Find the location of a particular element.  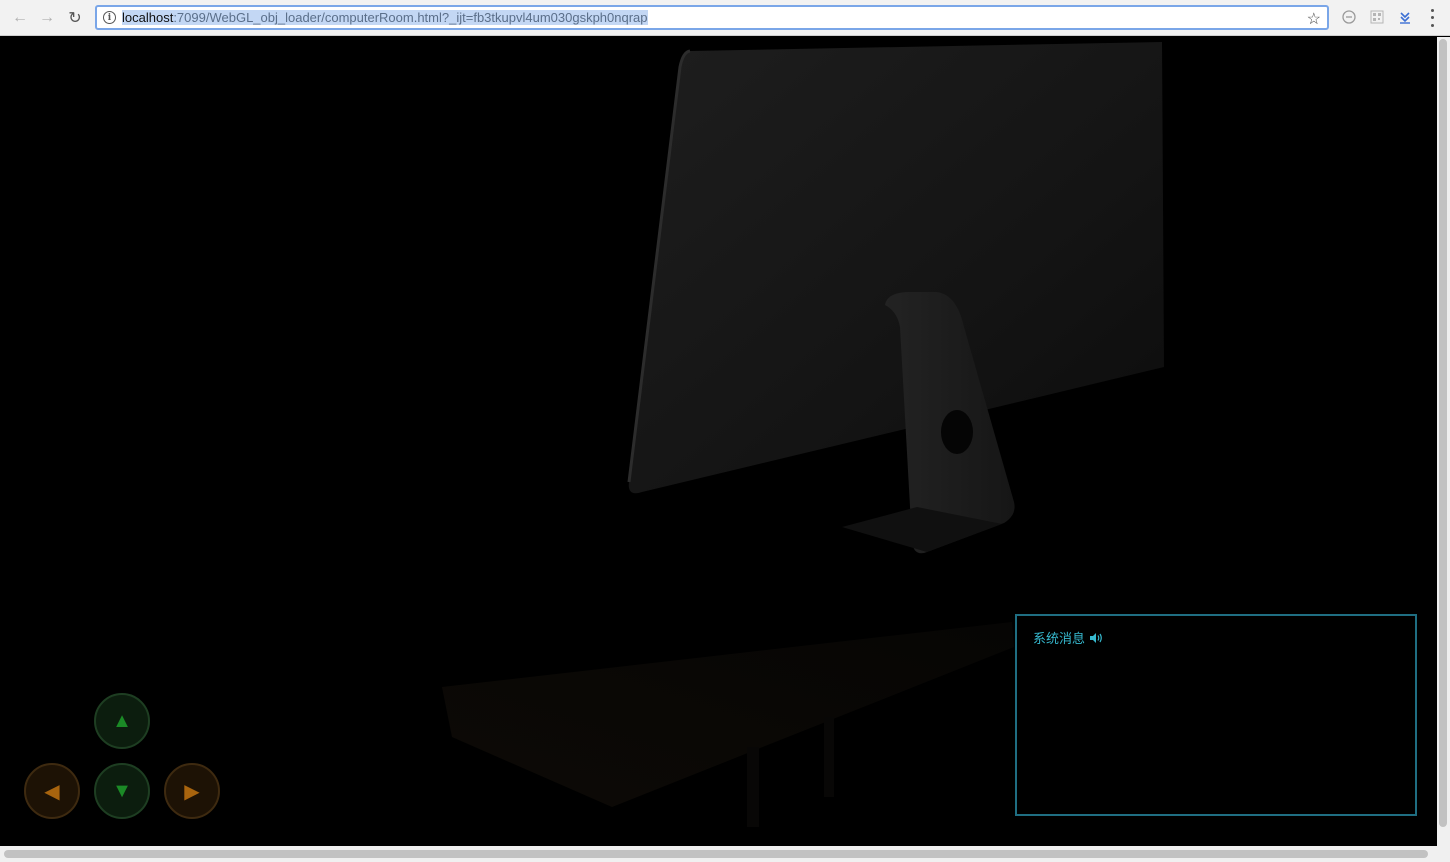

move-backward-button: ▼ is located at coordinates (122, 791).